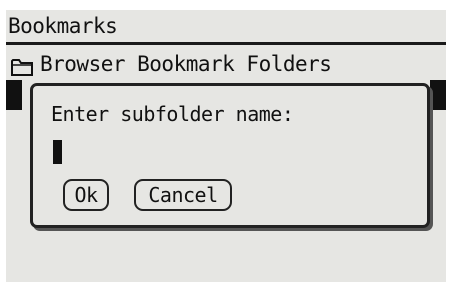 This screenshot has width=453, height=287. Describe the element at coordinates (183, 195) in the screenshot. I see `cancel-button: Cancel` at that location.